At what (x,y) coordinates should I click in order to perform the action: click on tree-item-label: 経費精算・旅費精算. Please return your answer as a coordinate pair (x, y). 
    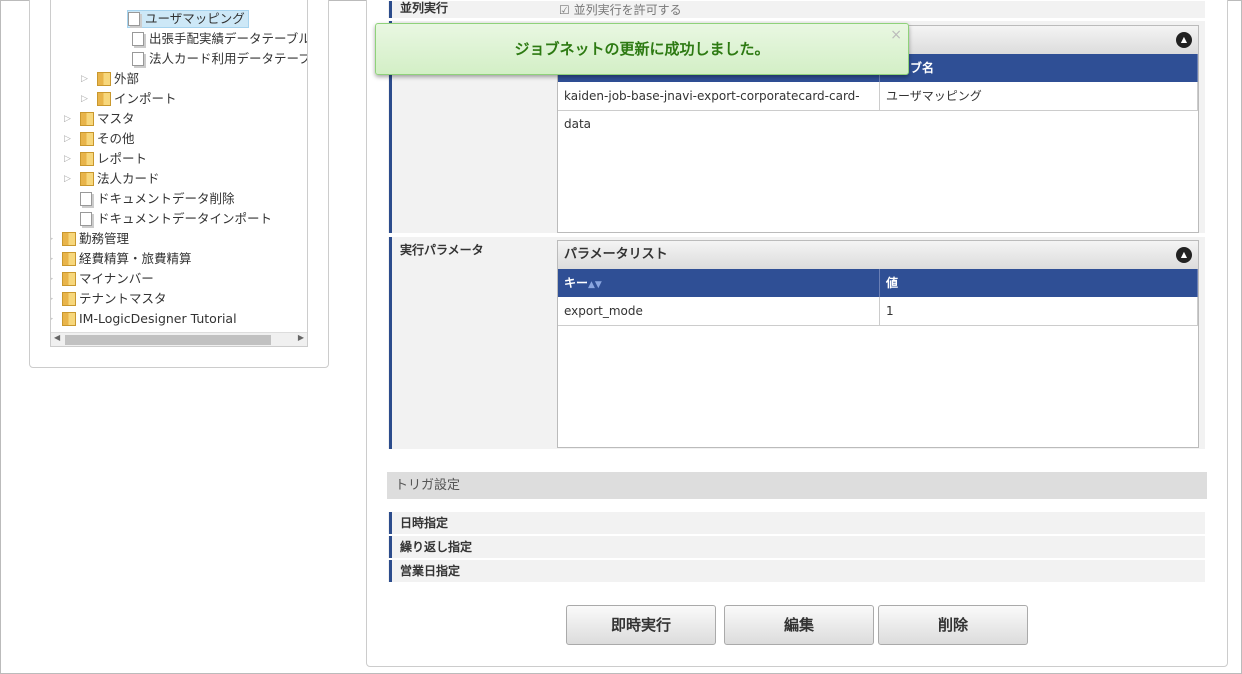
    Looking at the image, I should click on (135, 258).